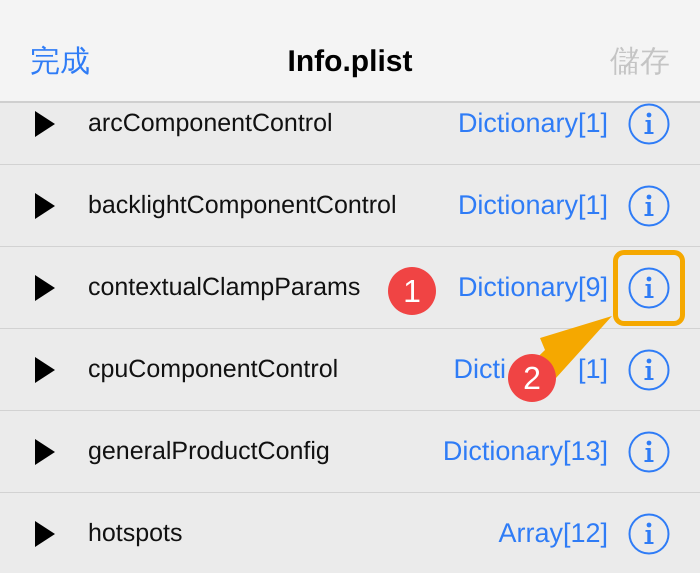  What do you see at coordinates (213, 369) in the screenshot?
I see `key-label: cpuComponentControl` at bounding box center [213, 369].